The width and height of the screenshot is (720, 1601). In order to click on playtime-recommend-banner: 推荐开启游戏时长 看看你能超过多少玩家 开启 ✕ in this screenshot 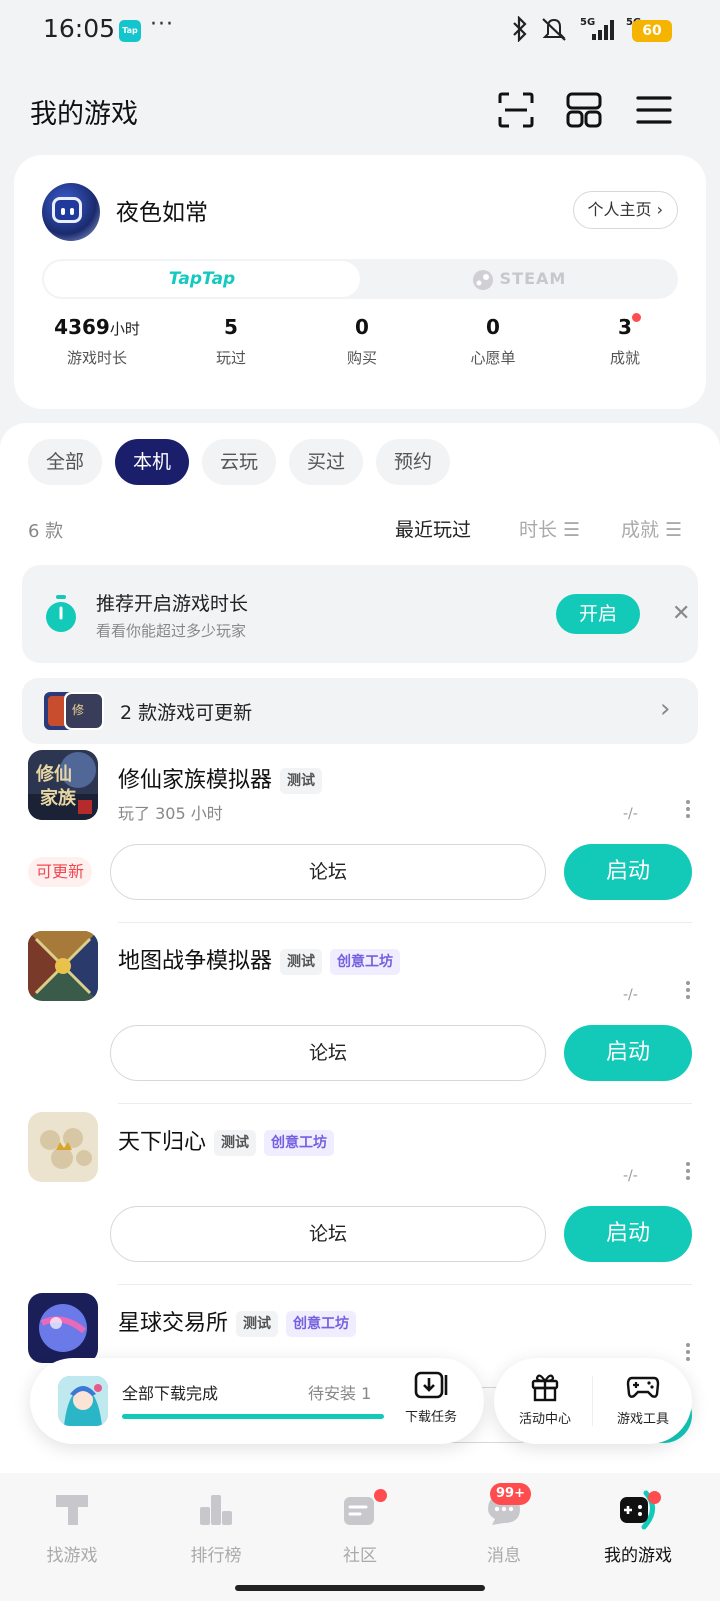, I will do `click(360, 614)`.